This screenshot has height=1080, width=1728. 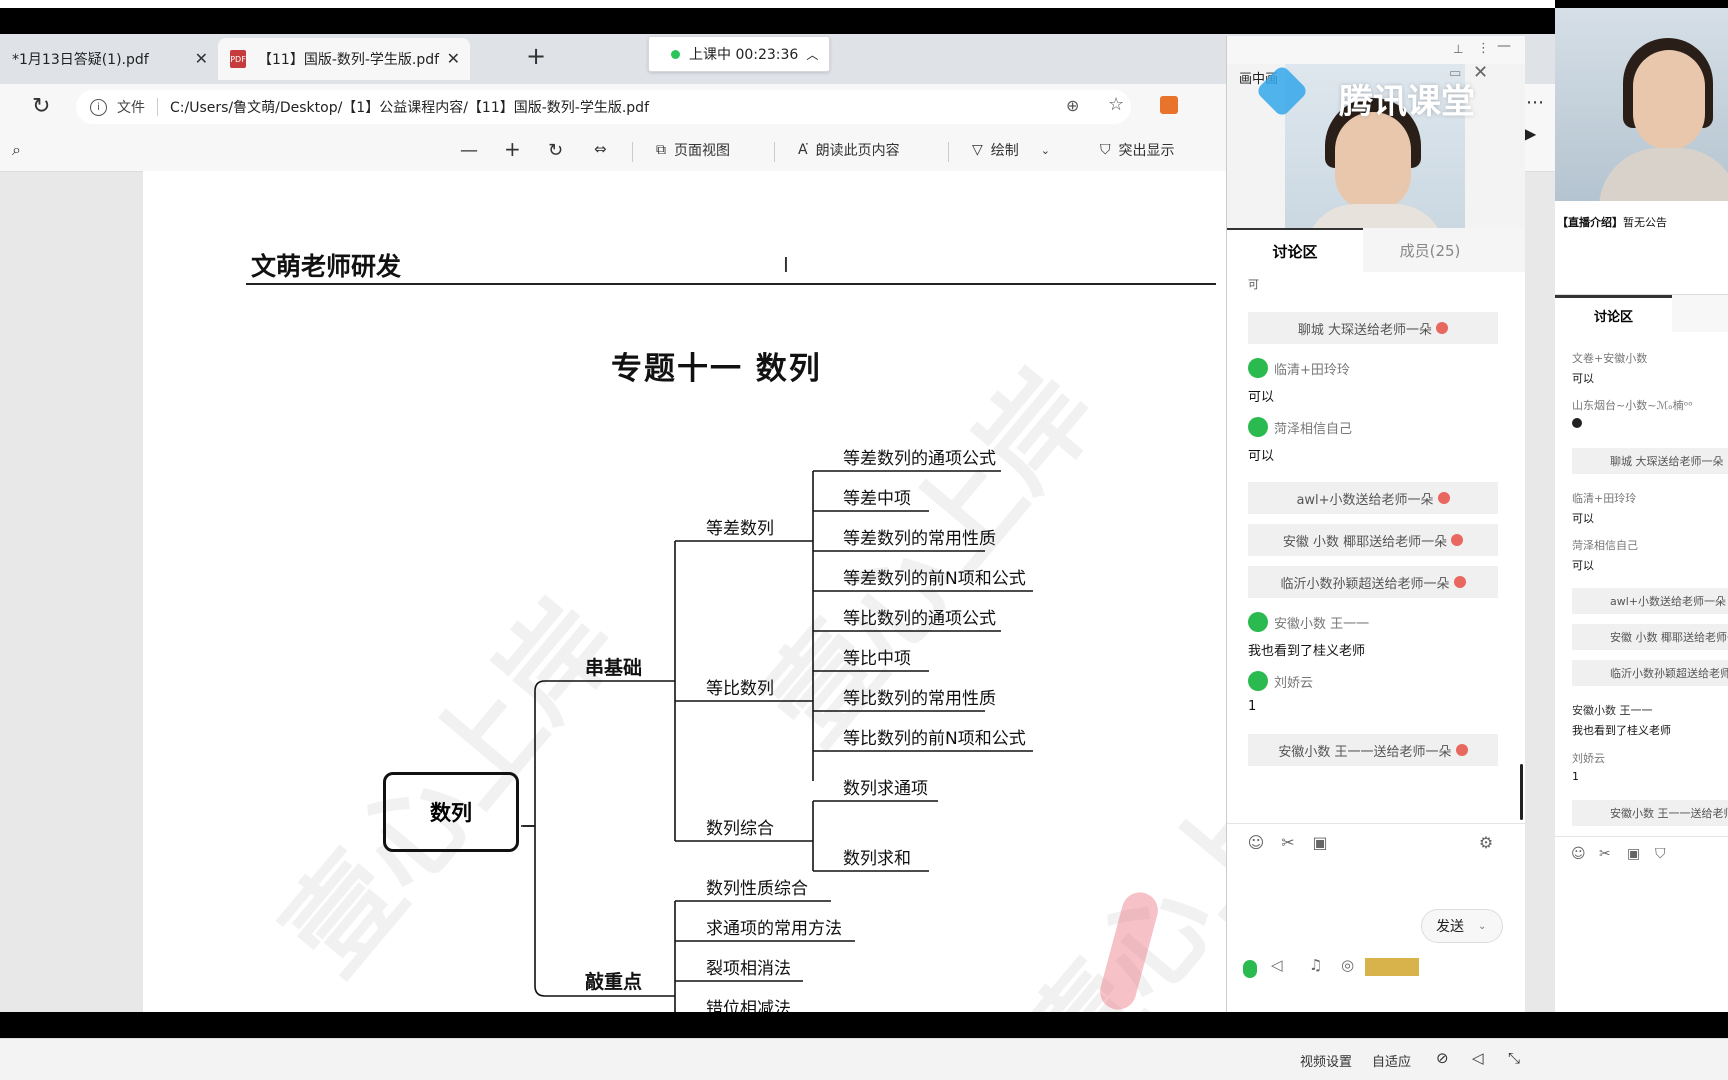 What do you see at coordinates (1116, 104) in the screenshot?
I see `favorite-icon: ☆` at bounding box center [1116, 104].